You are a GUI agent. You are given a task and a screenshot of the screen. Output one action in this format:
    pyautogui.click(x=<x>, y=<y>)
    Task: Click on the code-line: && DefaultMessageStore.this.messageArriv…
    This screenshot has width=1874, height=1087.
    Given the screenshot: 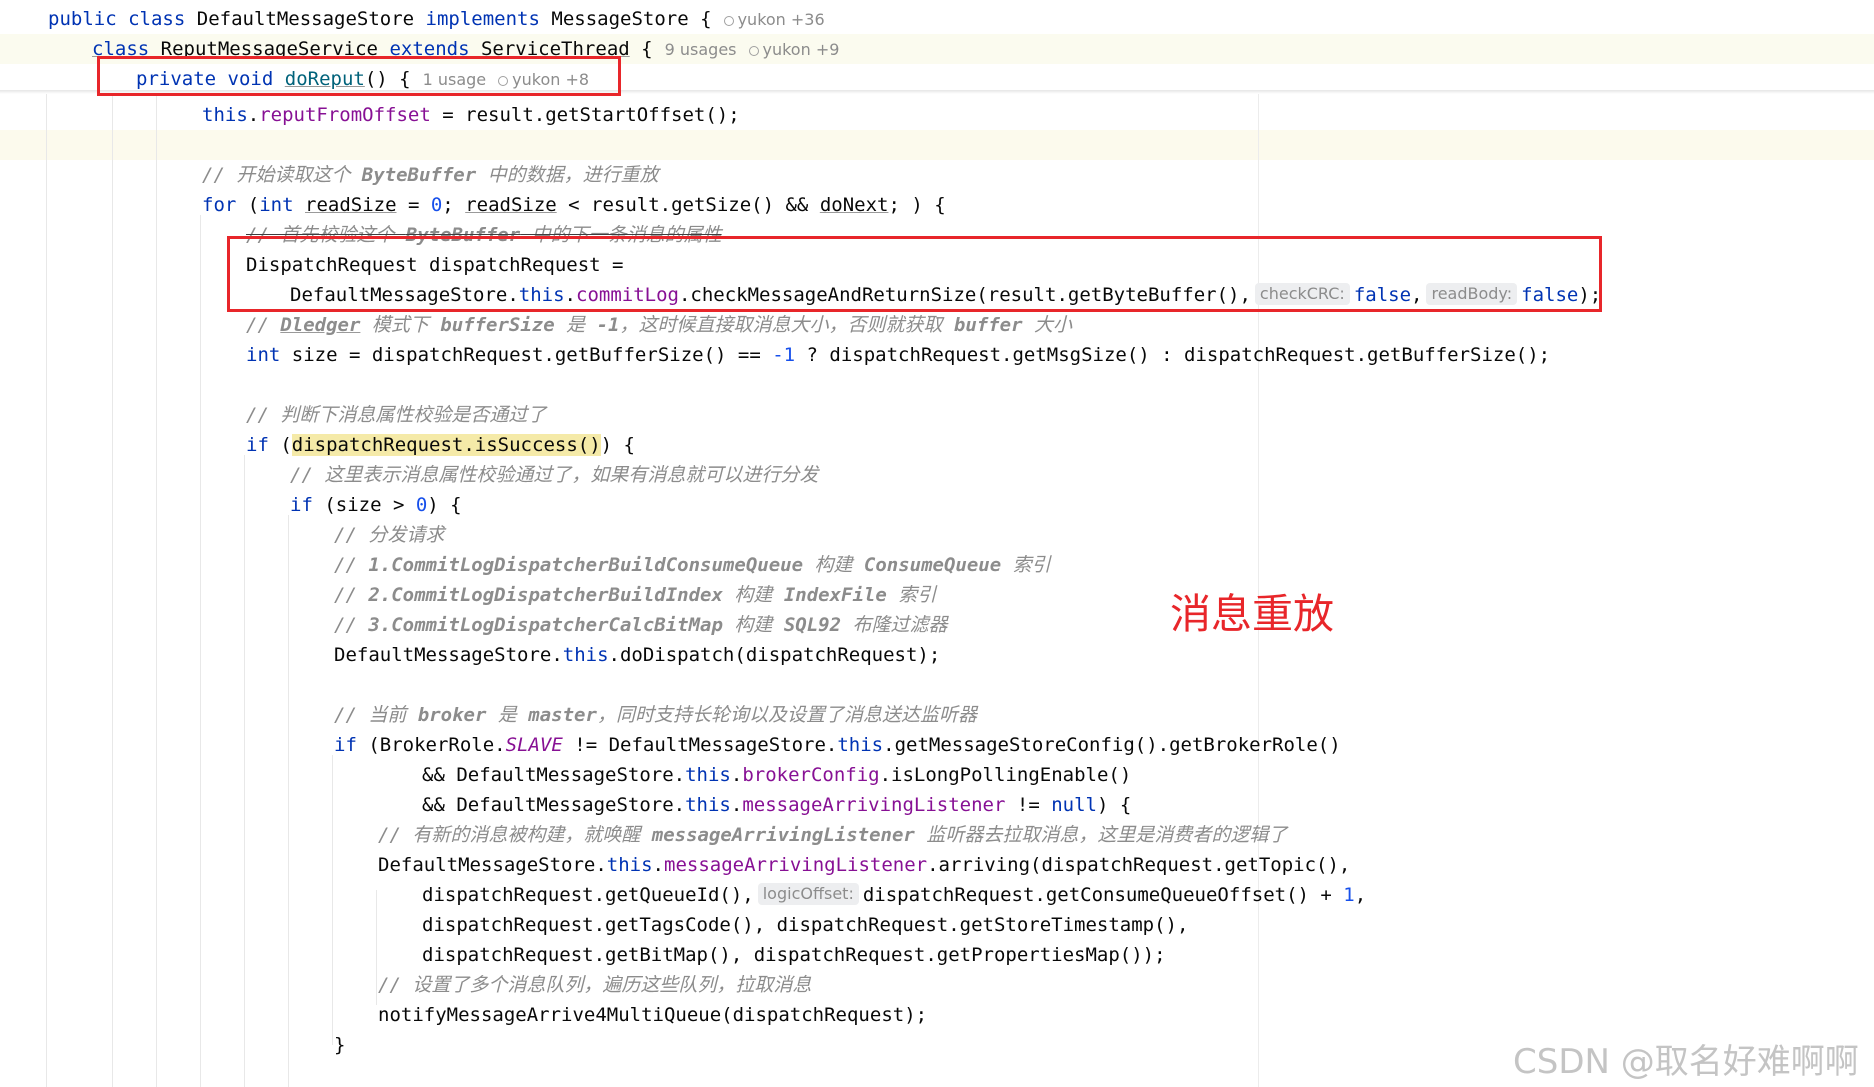 What is the action you would take?
    pyautogui.click(x=776, y=805)
    